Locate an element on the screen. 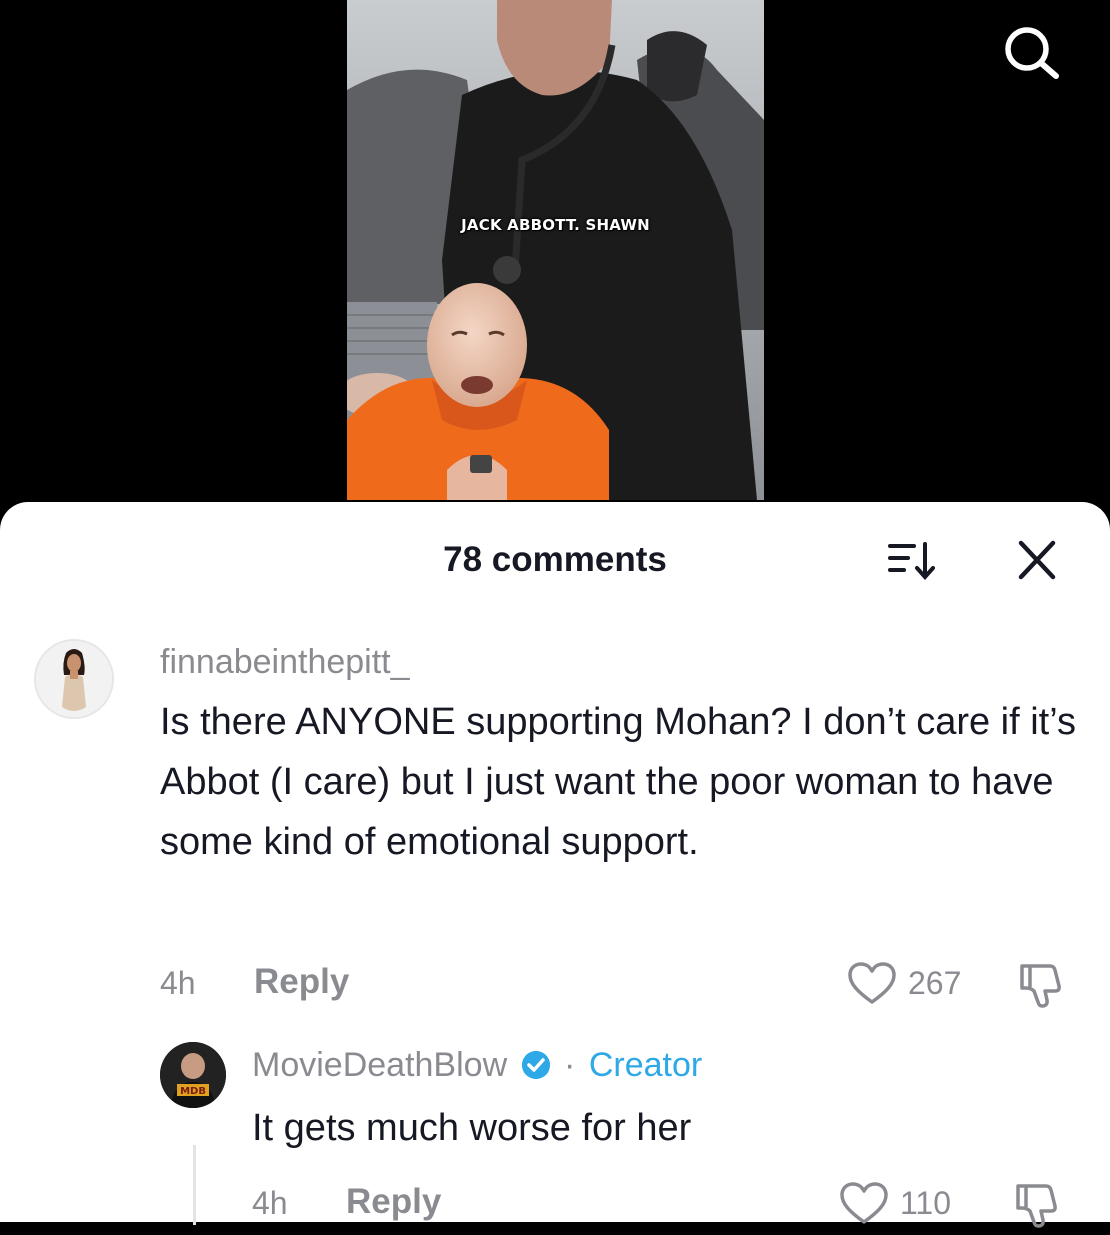 The image size is (1110, 1235). dislike-button is located at coordinates (1041, 985).